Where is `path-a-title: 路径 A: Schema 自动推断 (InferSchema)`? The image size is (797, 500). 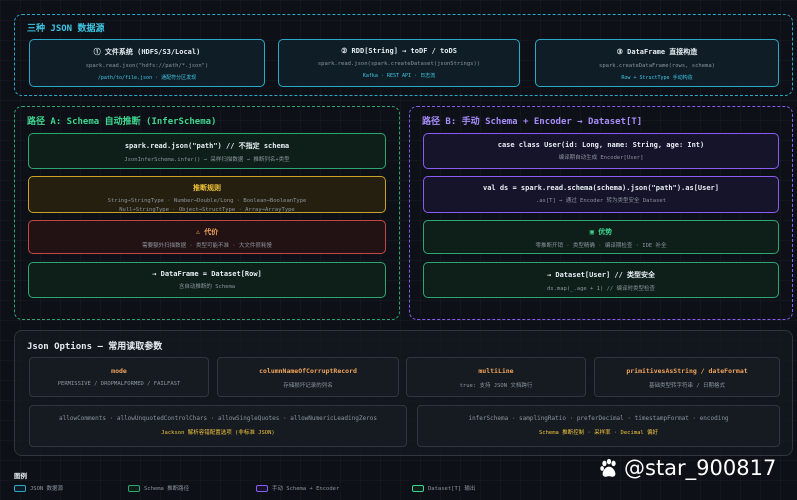 path-a-title: 路径 A: Schema 自动推断 (InferSchema) is located at coordinates (122, 122).